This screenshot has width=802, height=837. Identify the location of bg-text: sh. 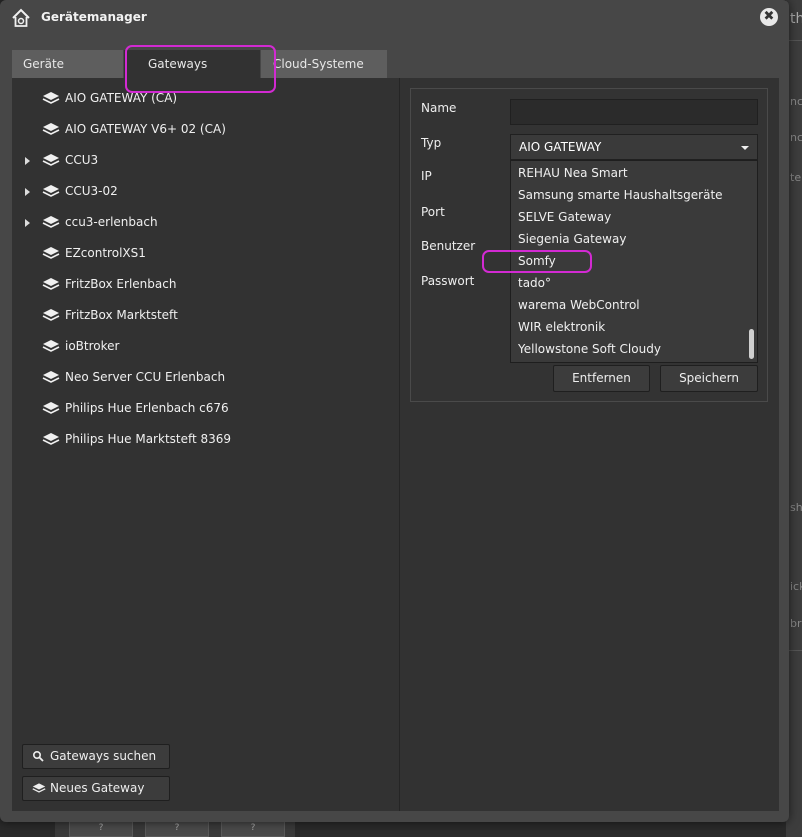
(796, 507).